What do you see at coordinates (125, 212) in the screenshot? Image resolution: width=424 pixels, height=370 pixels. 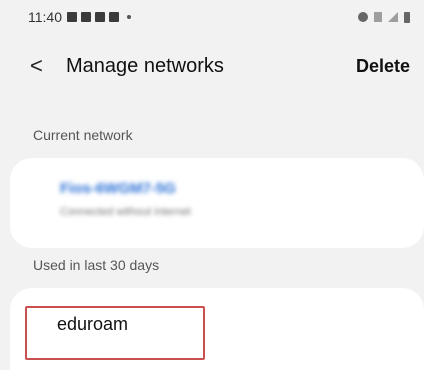 I see `current-network-status: Connected without internet` at bounding box center [125, 212].